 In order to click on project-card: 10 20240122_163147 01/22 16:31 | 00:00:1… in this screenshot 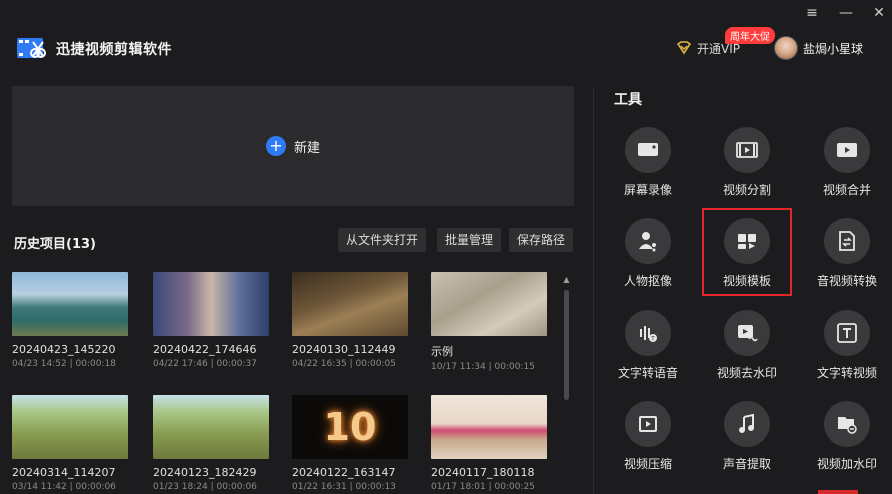, I will do `click(351, 443)`.